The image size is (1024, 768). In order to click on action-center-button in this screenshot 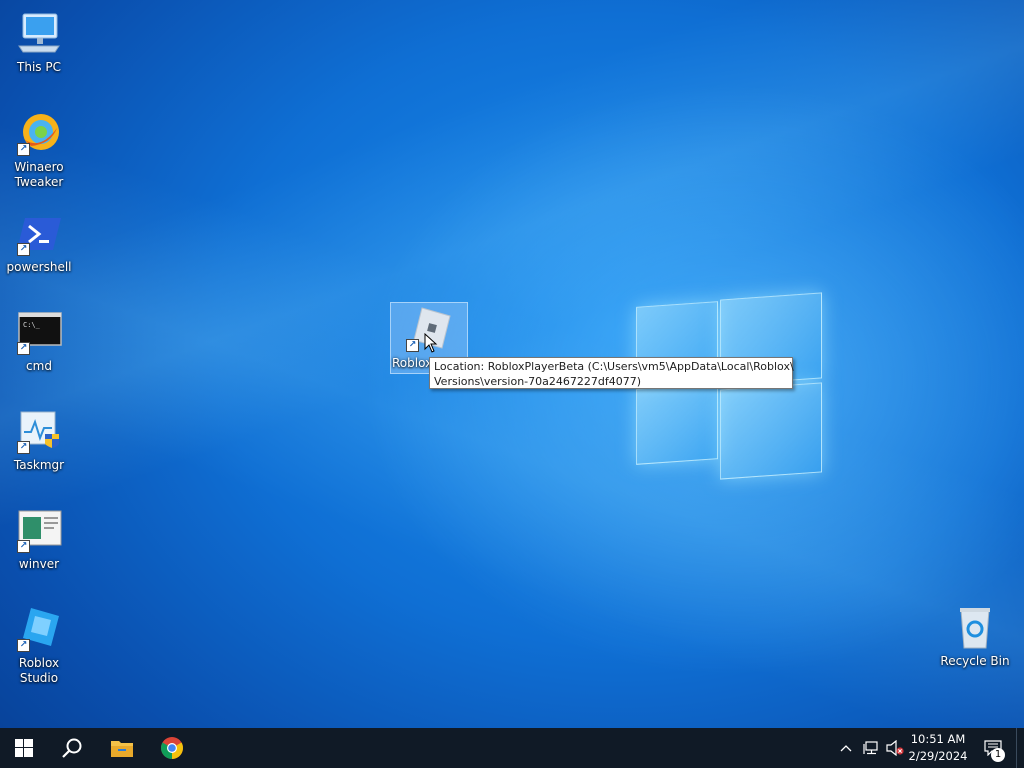, I will do `click(993, 748)`.